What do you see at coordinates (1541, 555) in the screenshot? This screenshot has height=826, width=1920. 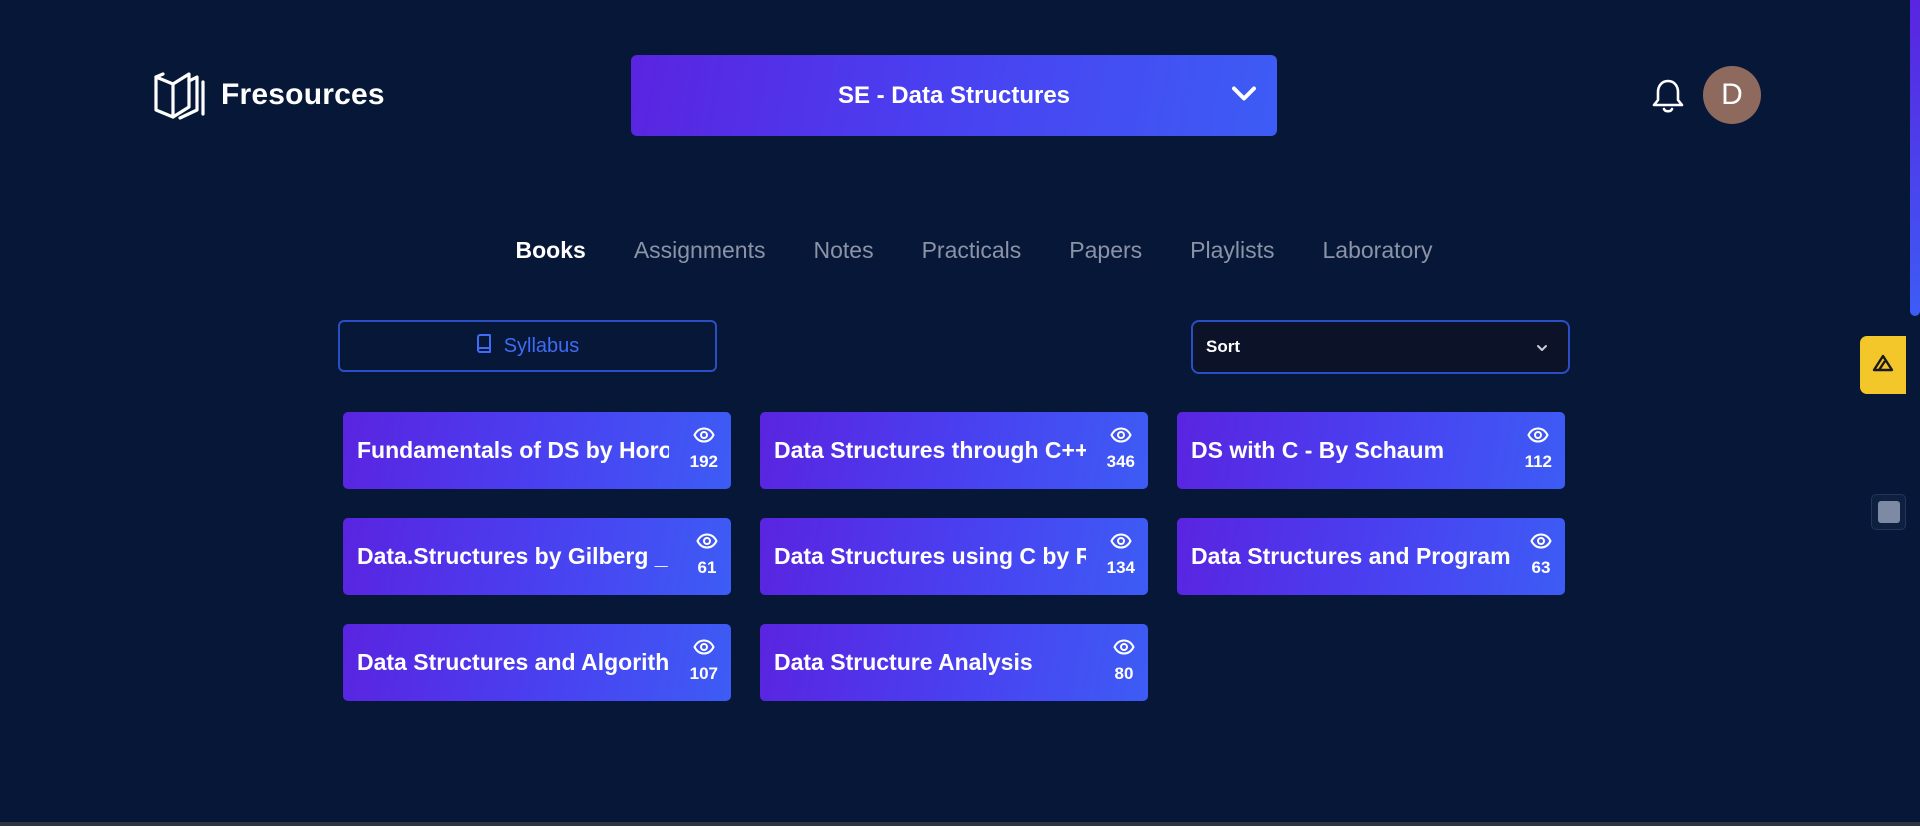 I see `view-count: 63` at bounding box center [1541, 555].